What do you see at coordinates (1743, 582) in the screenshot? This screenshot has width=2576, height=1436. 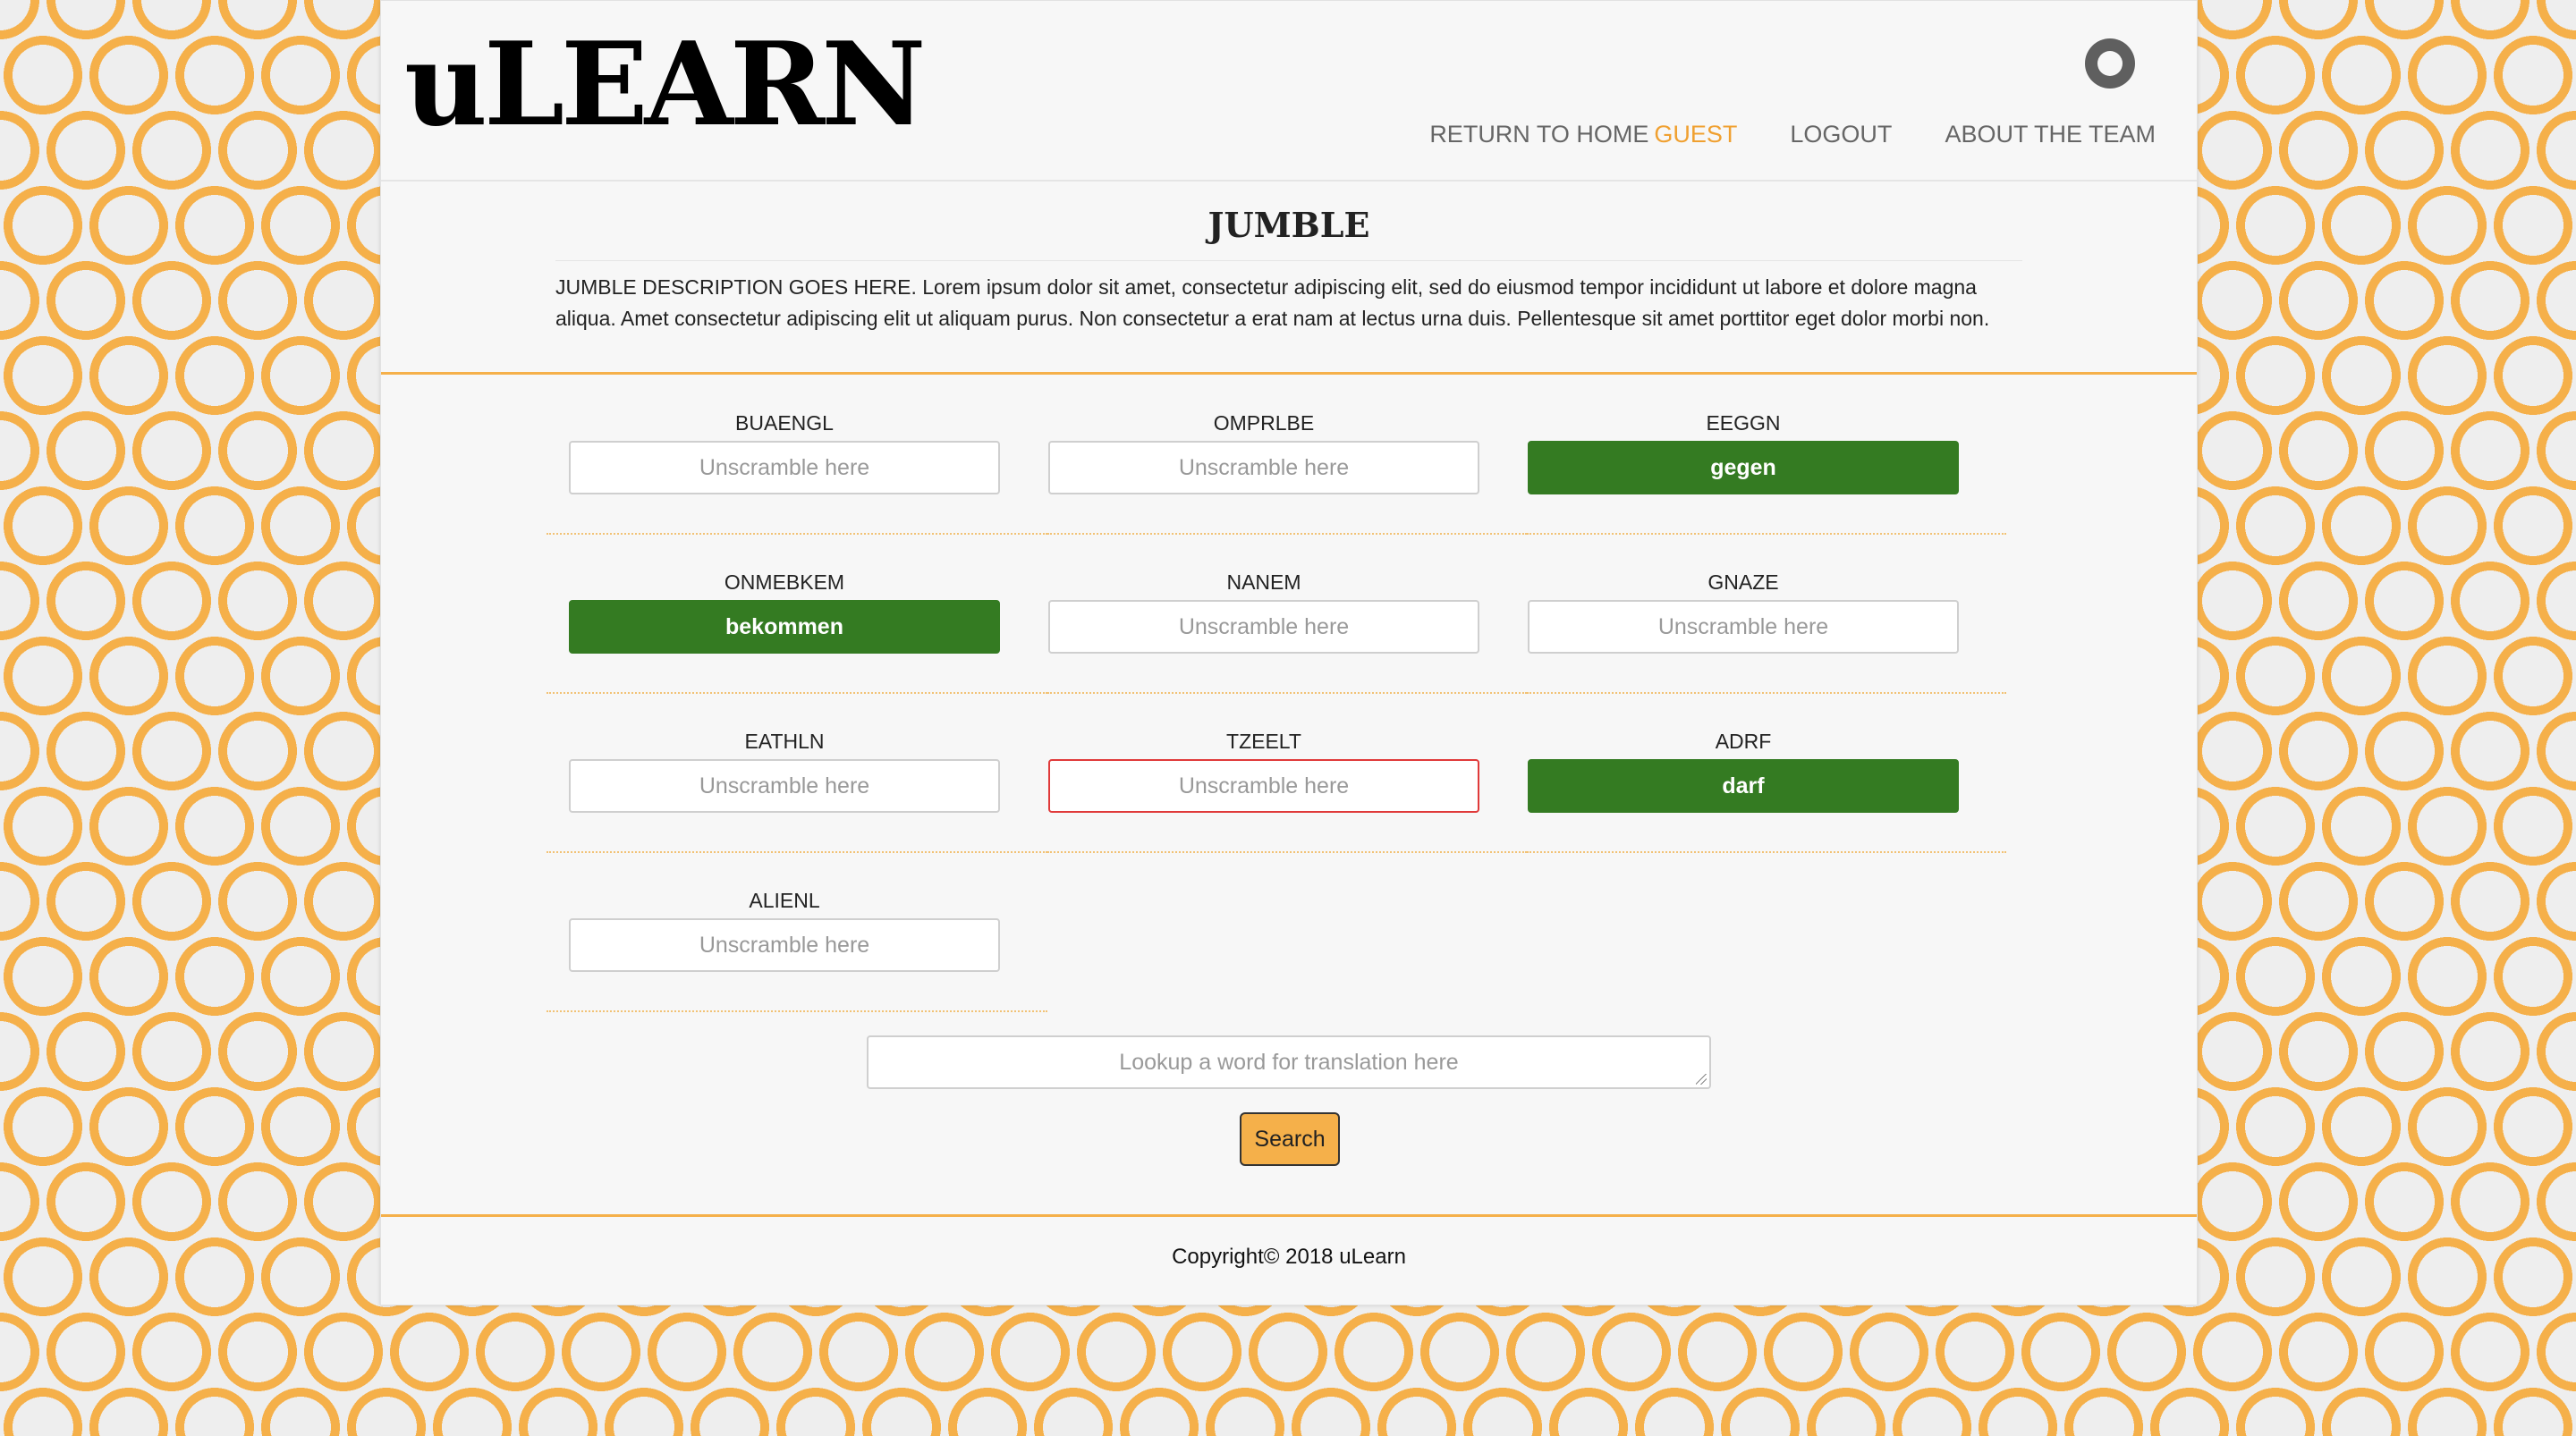 I see `scrambled-word: GNAZE` at bounding box center [1743, 582].